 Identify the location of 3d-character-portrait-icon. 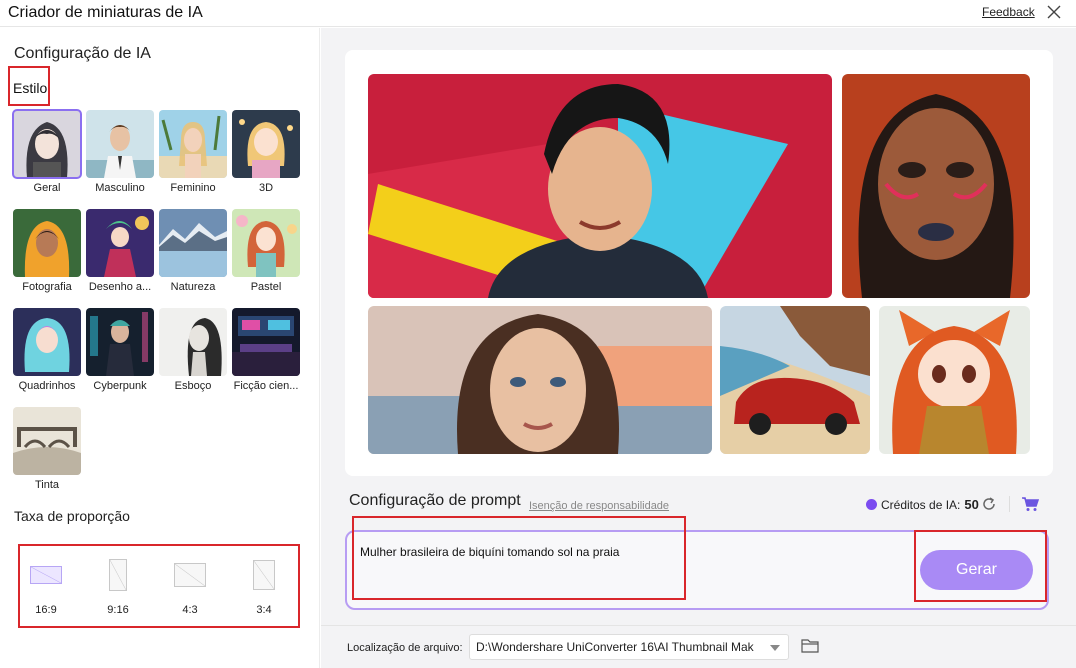
(266, 144).